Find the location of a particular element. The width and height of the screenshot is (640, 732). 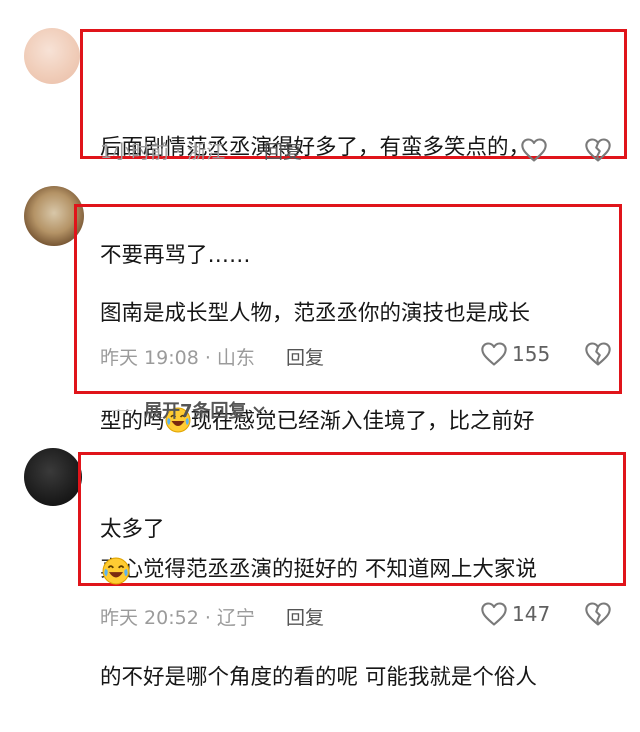

comment-meta: 昨天 19:08 · 山东 is located at coordinates (177, 358).